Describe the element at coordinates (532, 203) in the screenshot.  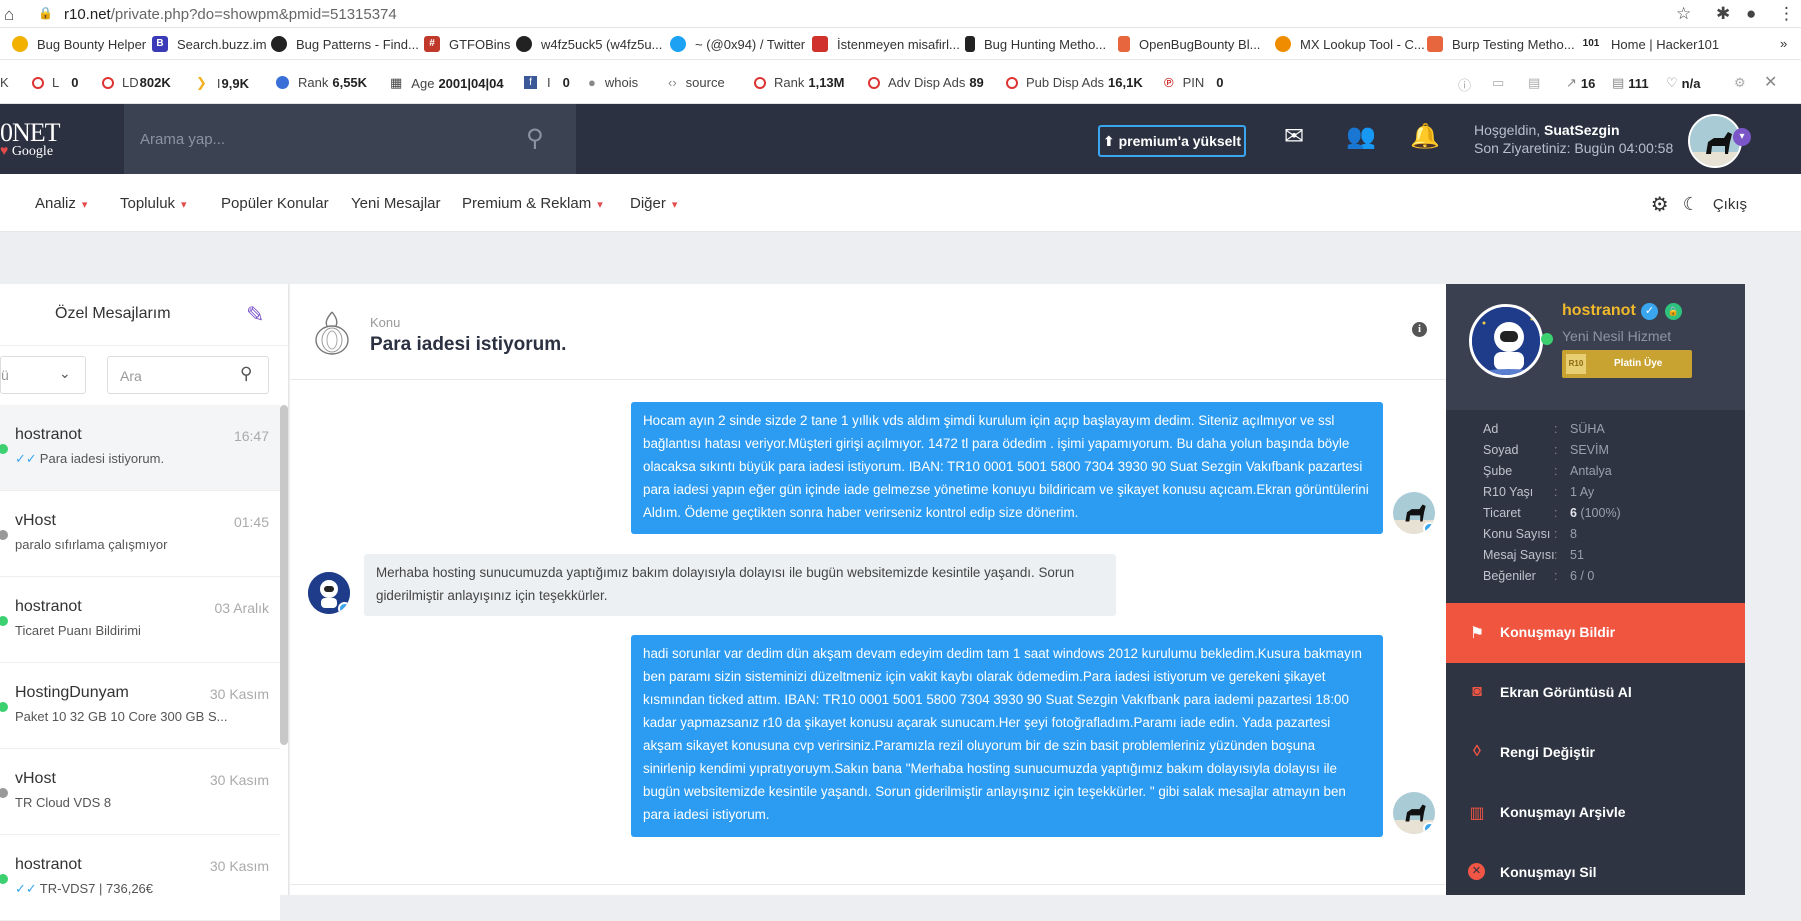
I see `nav-premium-reklam: Premium & Reklam ▾` at that location.